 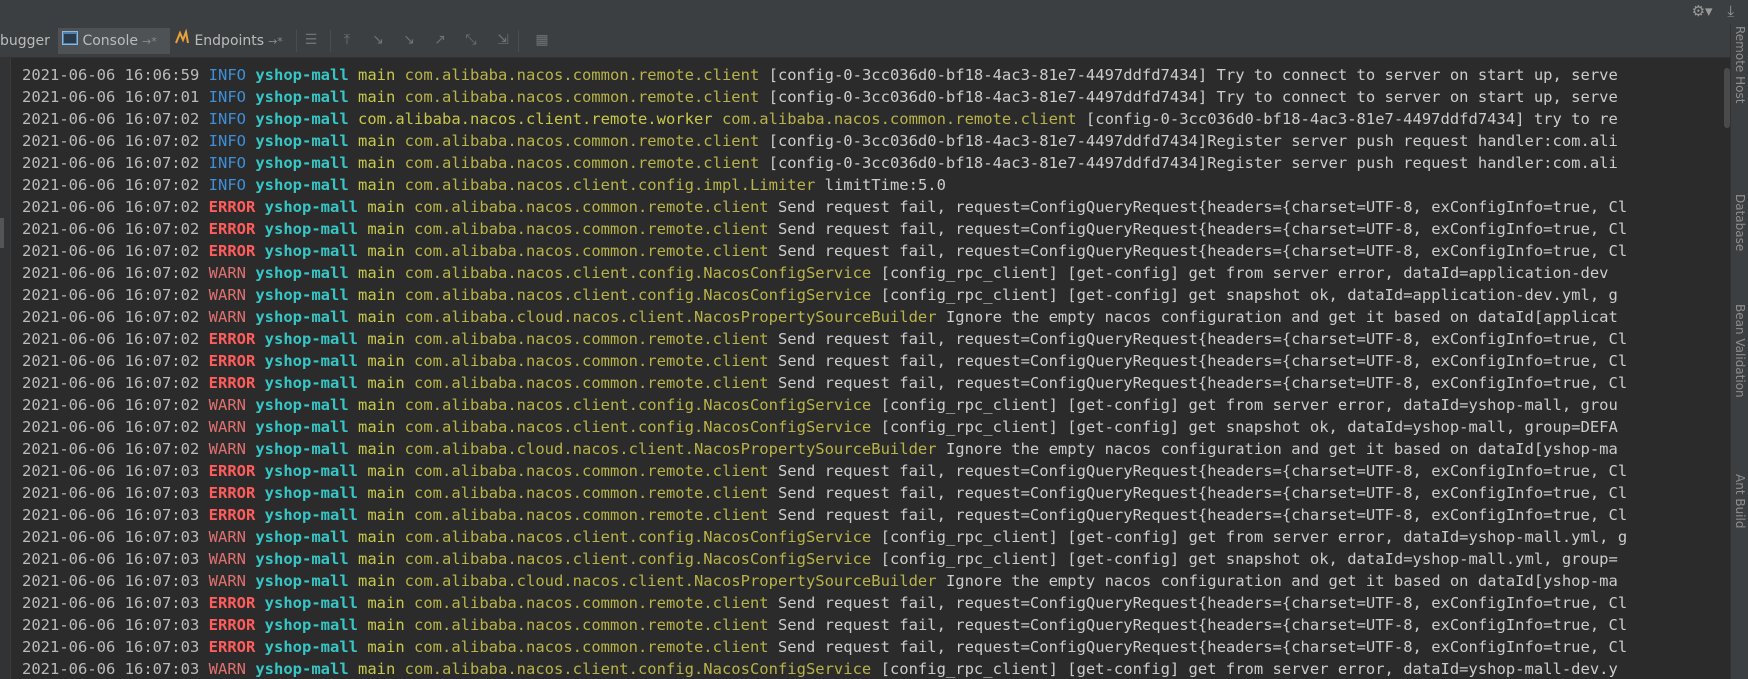 I want to click on gutter-marker, so click(x=2, y=233).